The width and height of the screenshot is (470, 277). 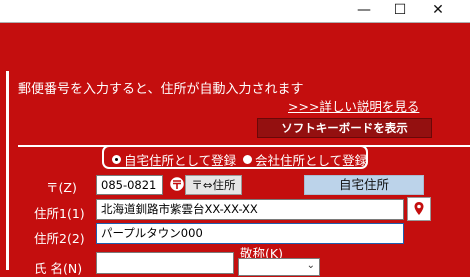 I want to click on radio-home-address: 自宅住所として登録, so click(x=174, y=159).